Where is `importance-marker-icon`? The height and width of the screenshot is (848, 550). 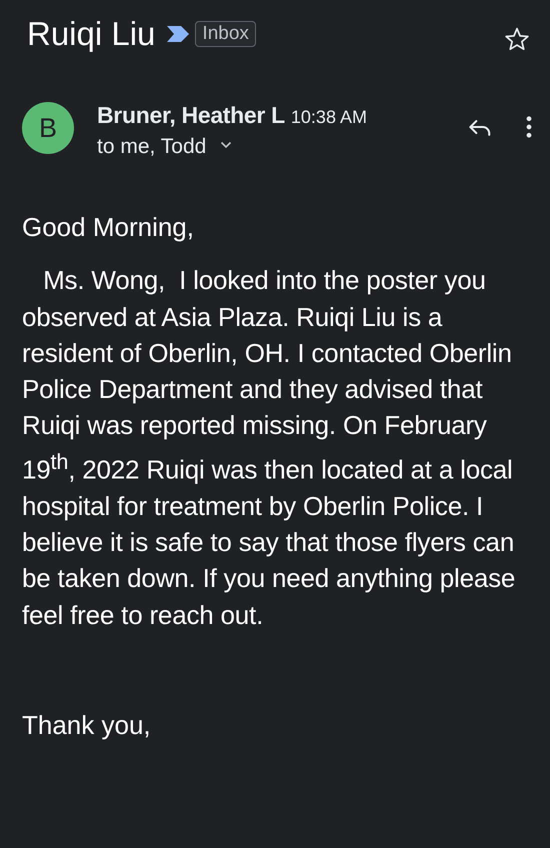 importance-marker-icon is located at coordinates (178, 34).